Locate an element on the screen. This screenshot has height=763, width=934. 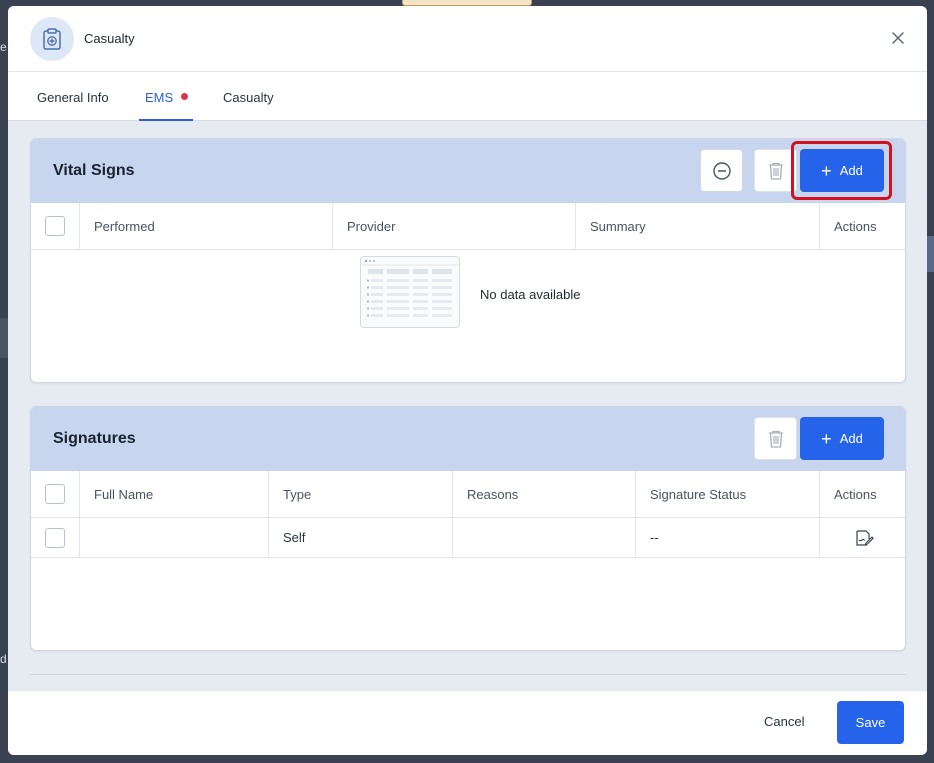
column-reasons: Reasons is located at coordinates (543, 494).